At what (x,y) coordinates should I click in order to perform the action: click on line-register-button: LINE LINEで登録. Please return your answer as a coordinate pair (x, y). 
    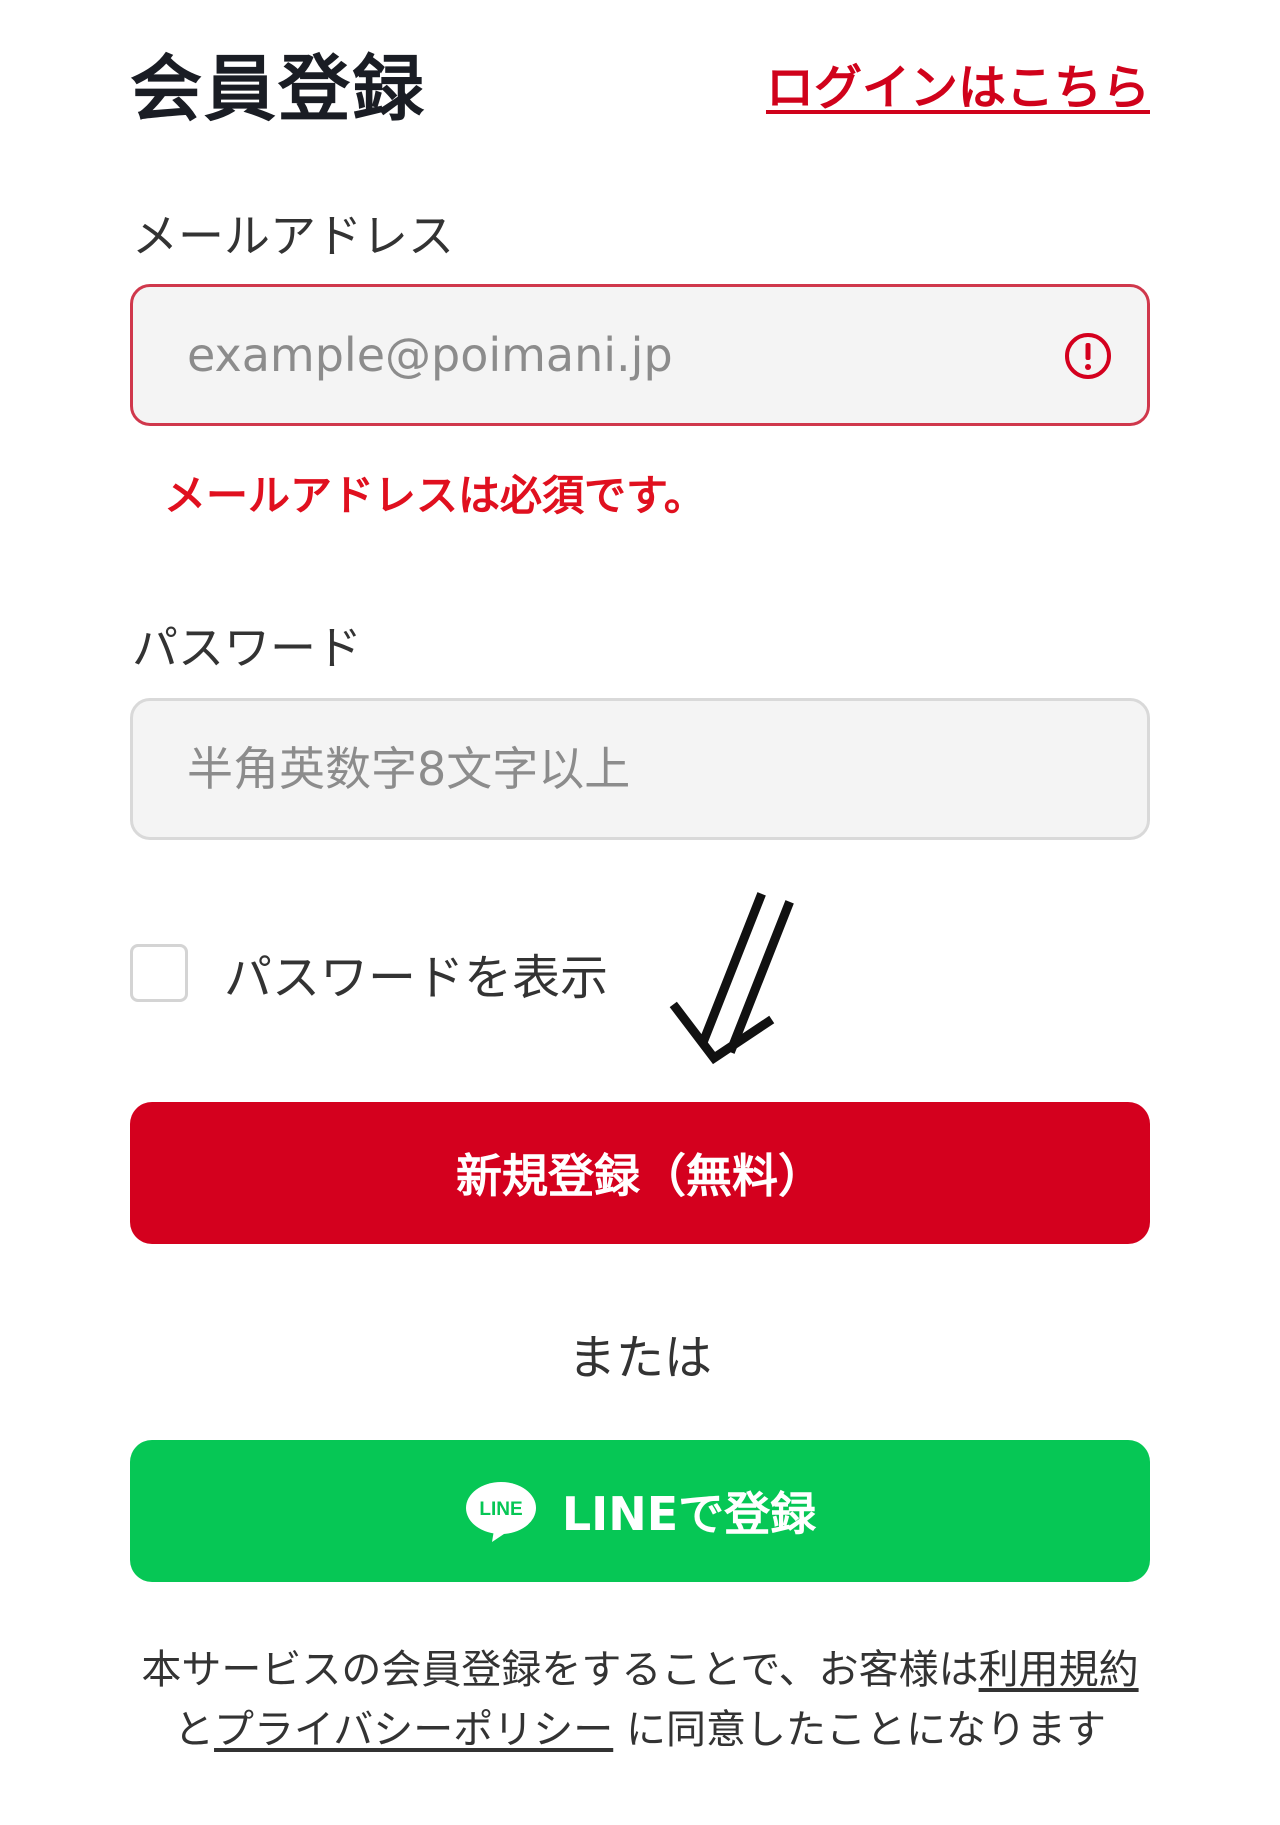
    Looking at the image, I should click on (640, 1511).